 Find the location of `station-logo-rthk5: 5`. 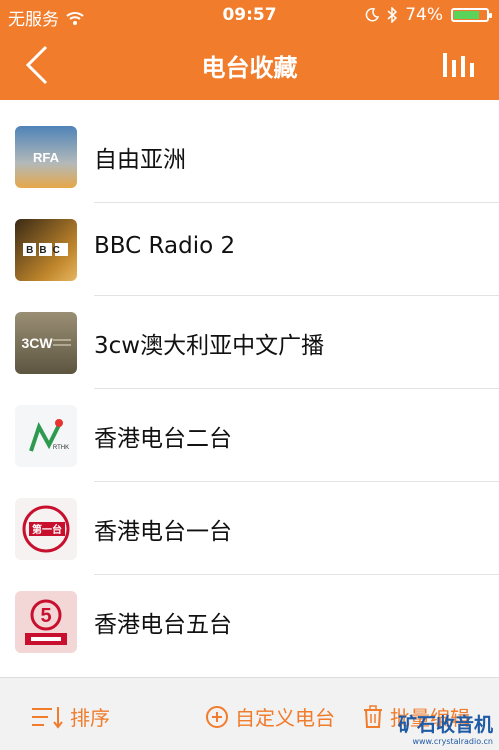

station-logo-rthk5: 5 is located at coordinates (46, 622).